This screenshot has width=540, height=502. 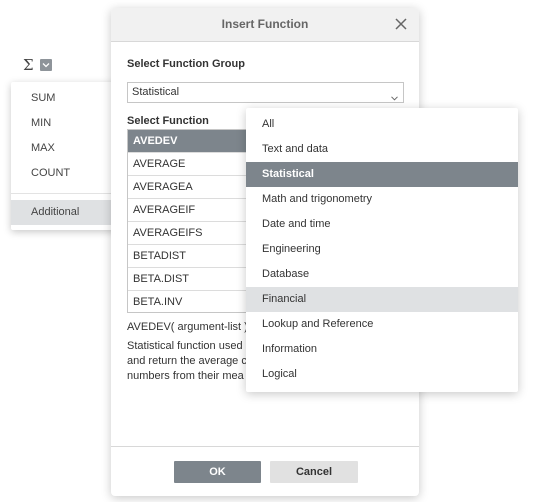 I want to click on group-option-date-and-time: Date and time, so click(x=382, y=224).